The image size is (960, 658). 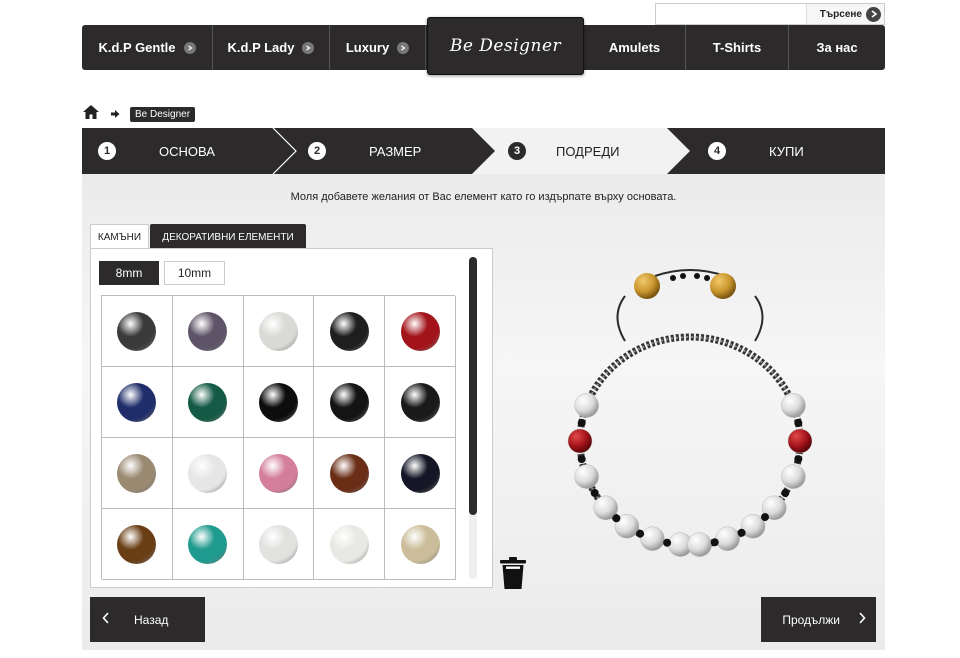 What do you see at coordinates (483, 151) in the screenshot?
I see `step-progress: 1 ОСНОВА 2 РАЗМЕР 3 ПОДРЕДИ 4 КУПИ` at bounding box center [483, 151].